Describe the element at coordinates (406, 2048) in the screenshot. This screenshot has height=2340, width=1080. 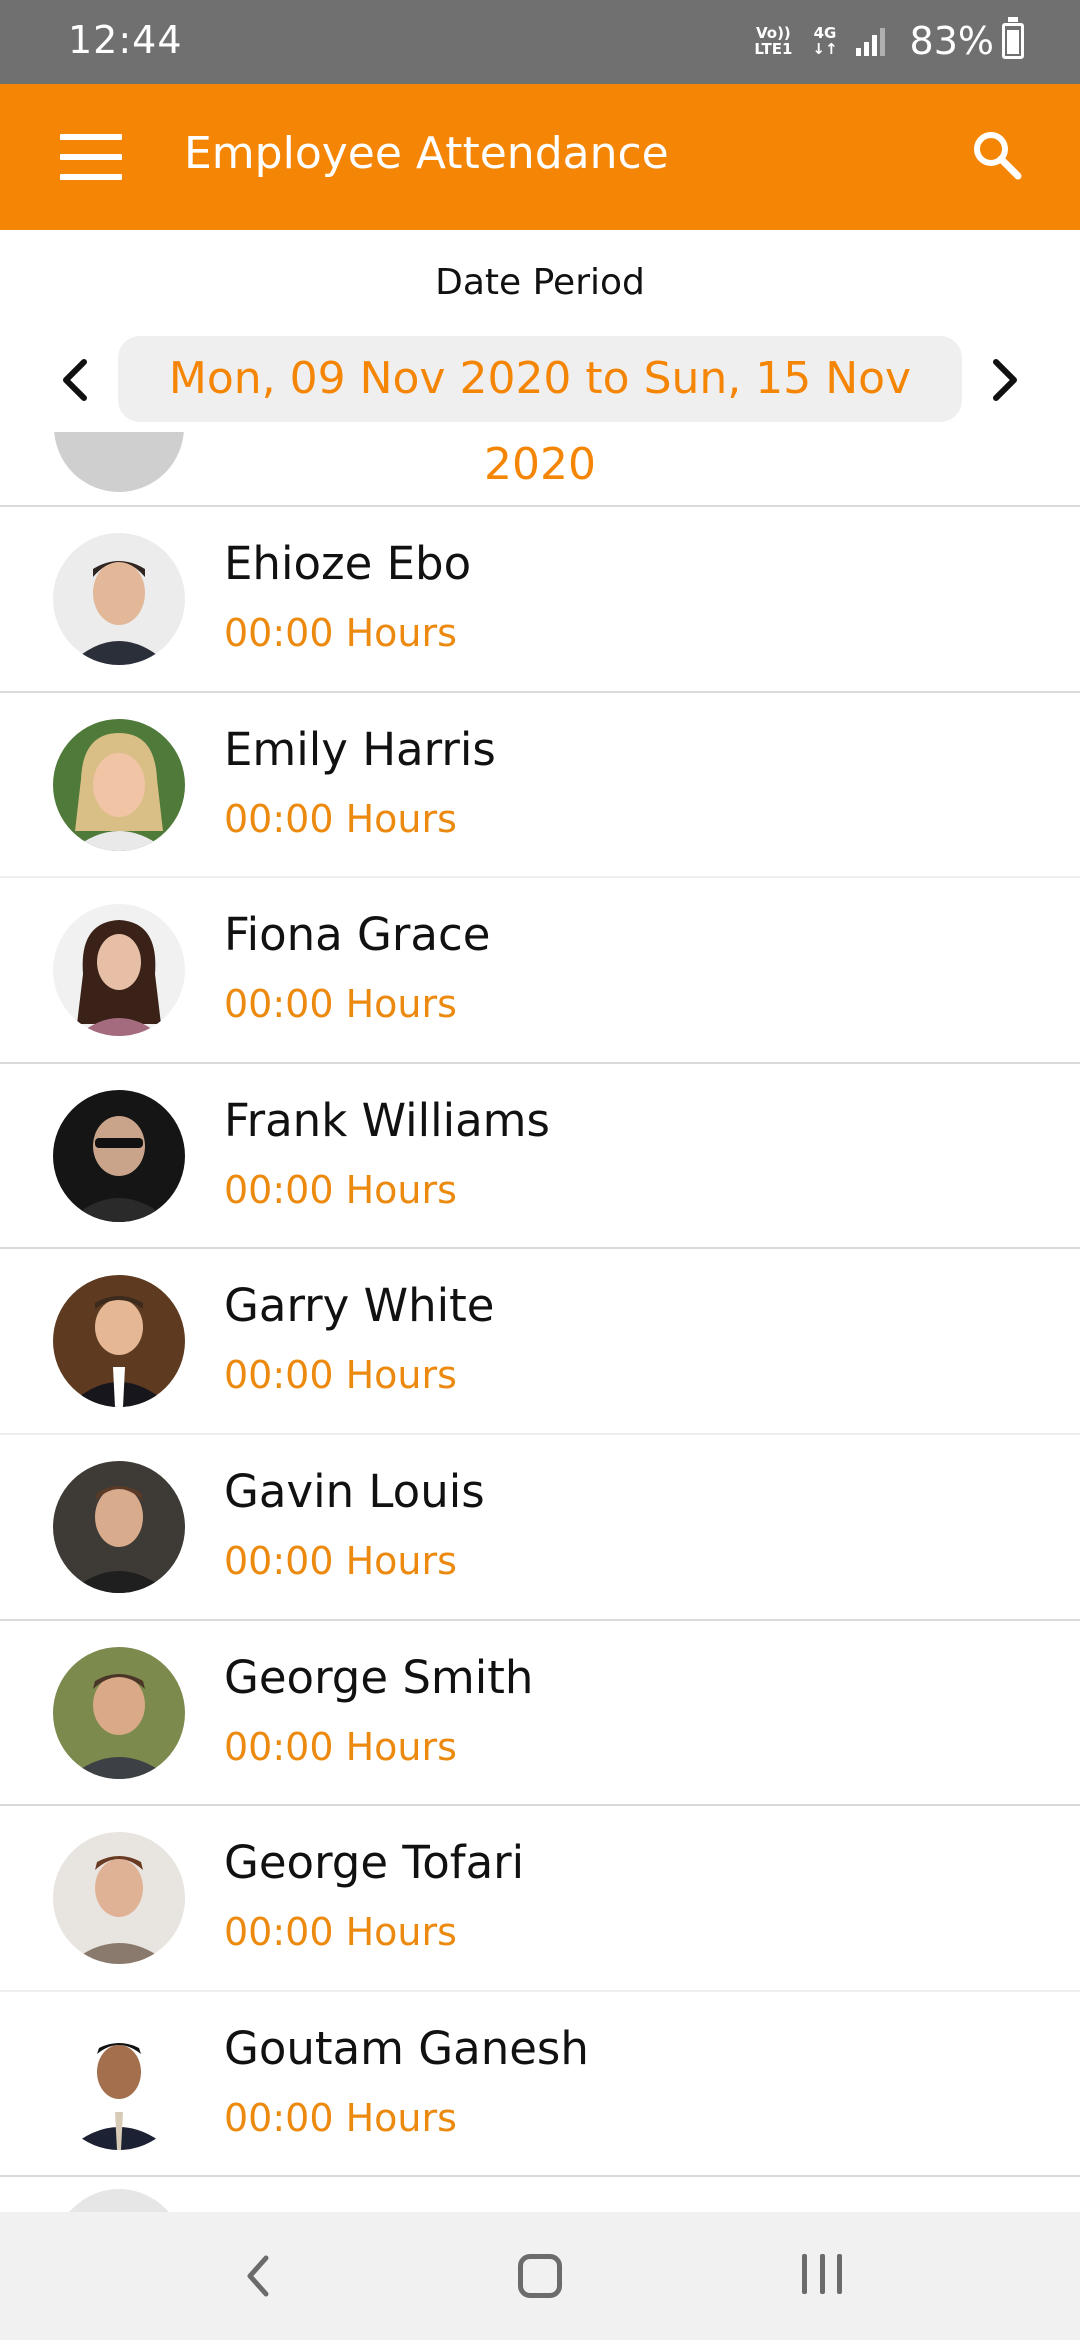
I see `employee-name: Goutam Ganesh` at that location.